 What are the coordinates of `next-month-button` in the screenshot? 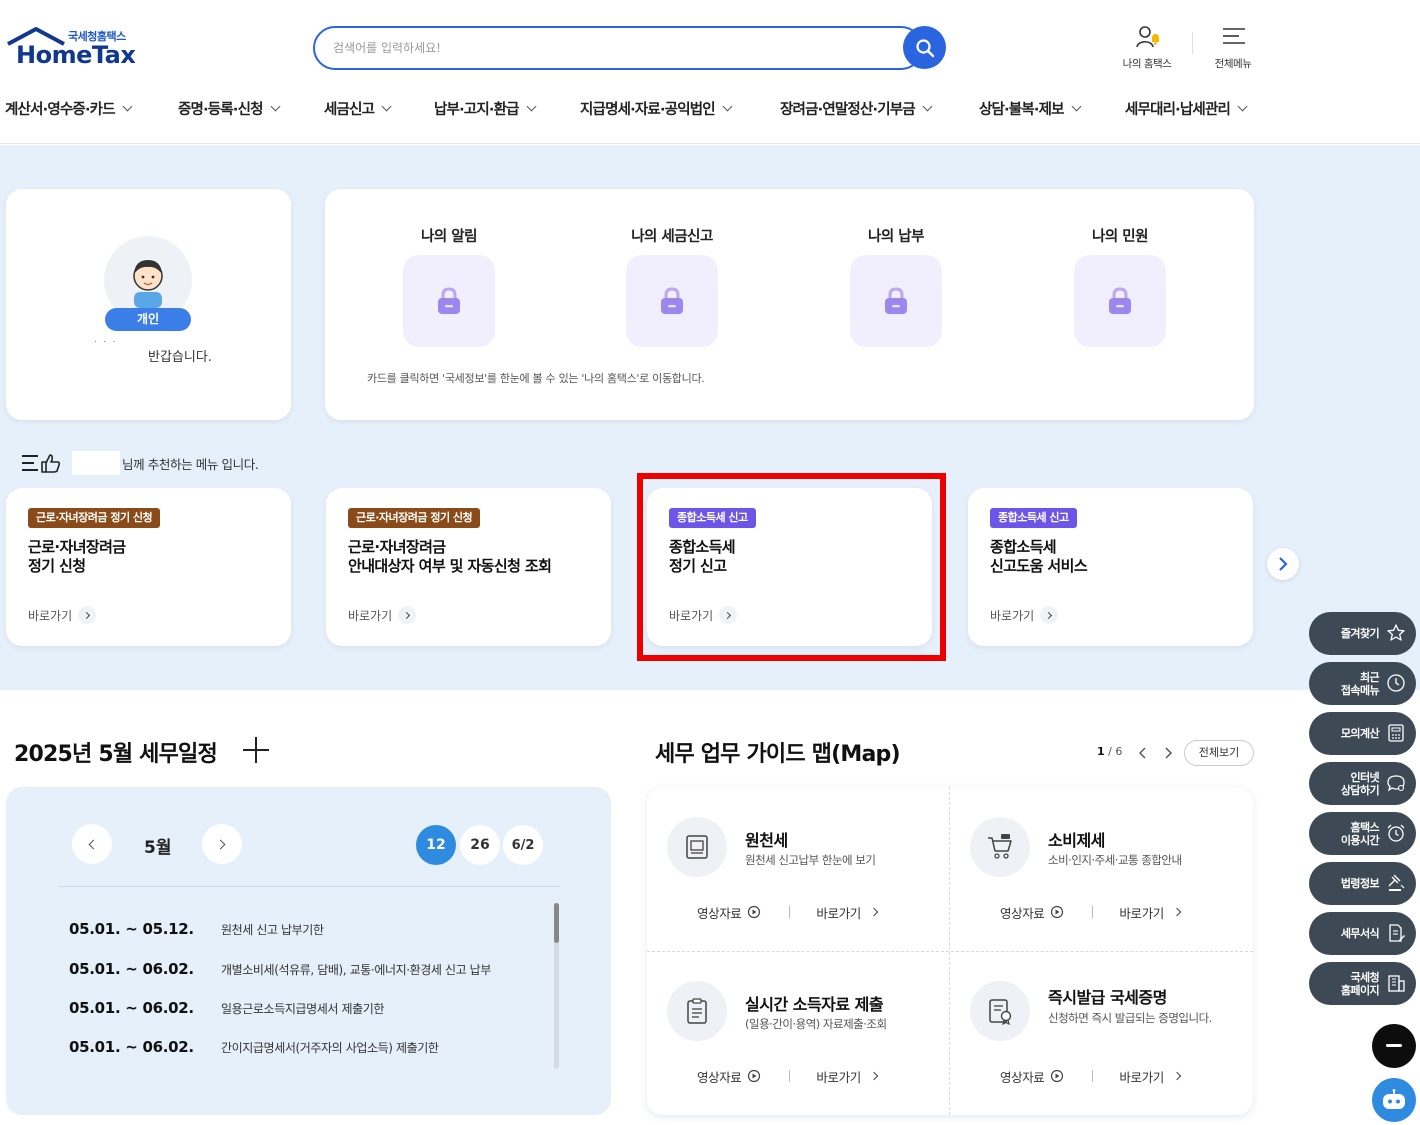 It's located at (222, 844).